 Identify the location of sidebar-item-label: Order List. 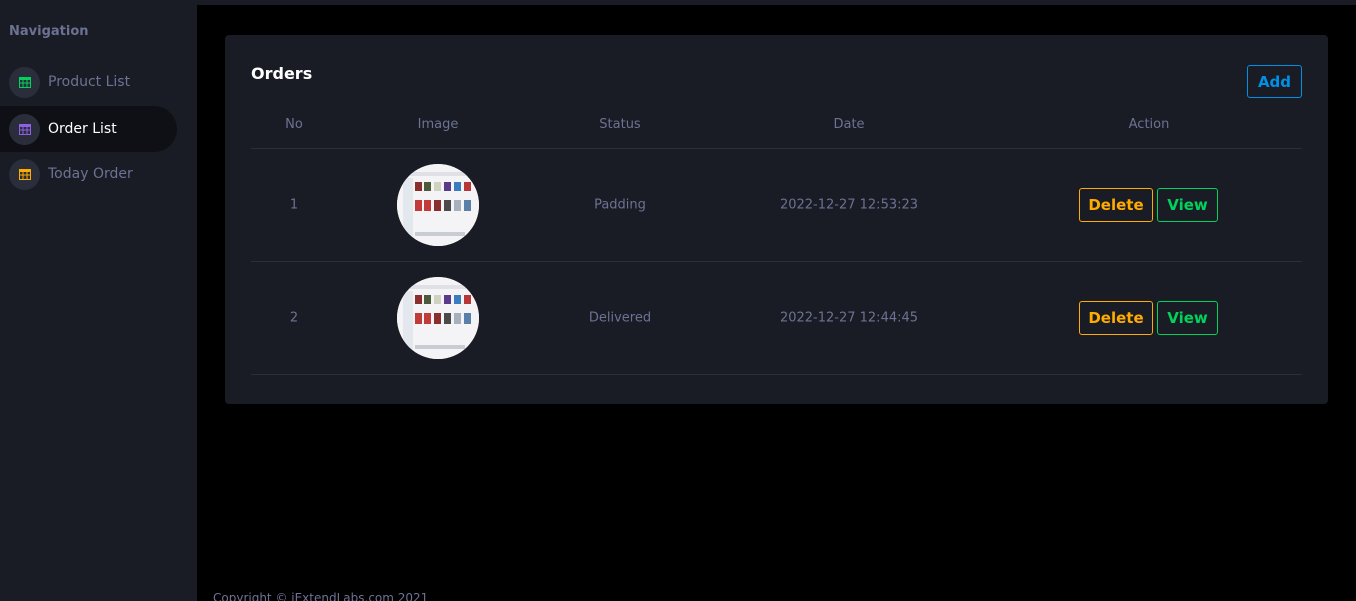
(82, 129).